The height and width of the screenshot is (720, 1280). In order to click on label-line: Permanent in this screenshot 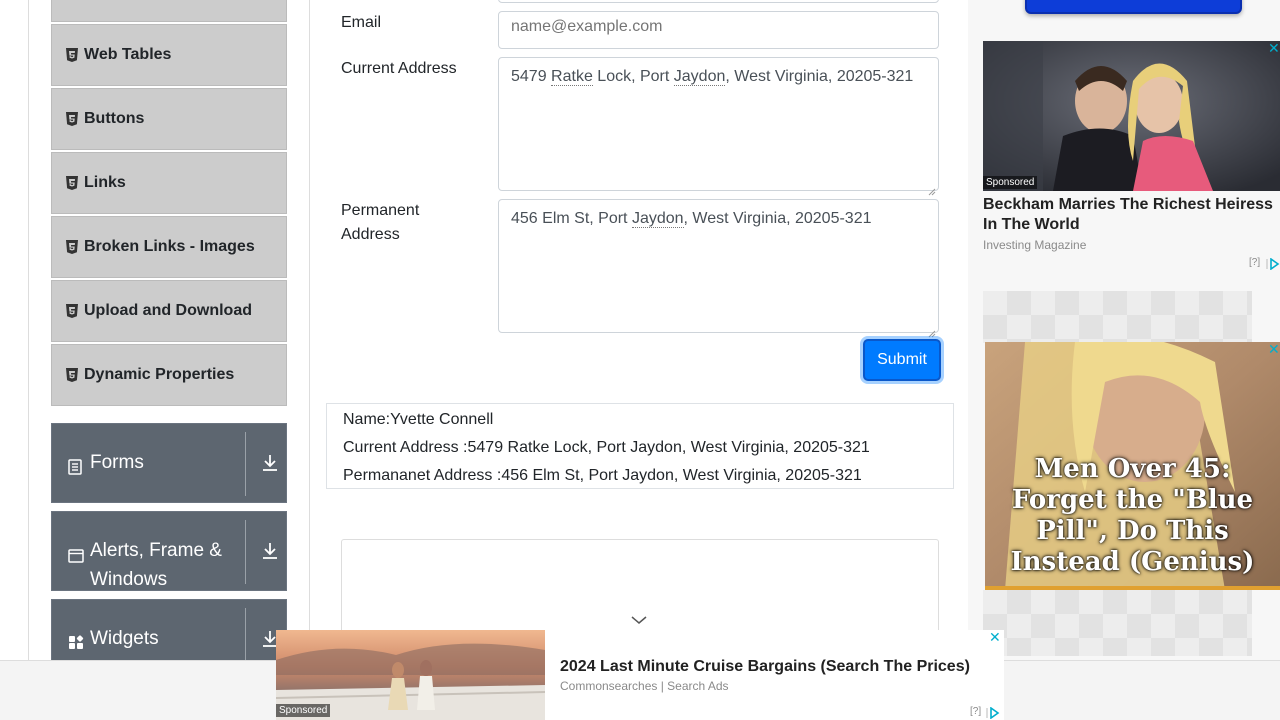, I will do `click(380, 210)`.